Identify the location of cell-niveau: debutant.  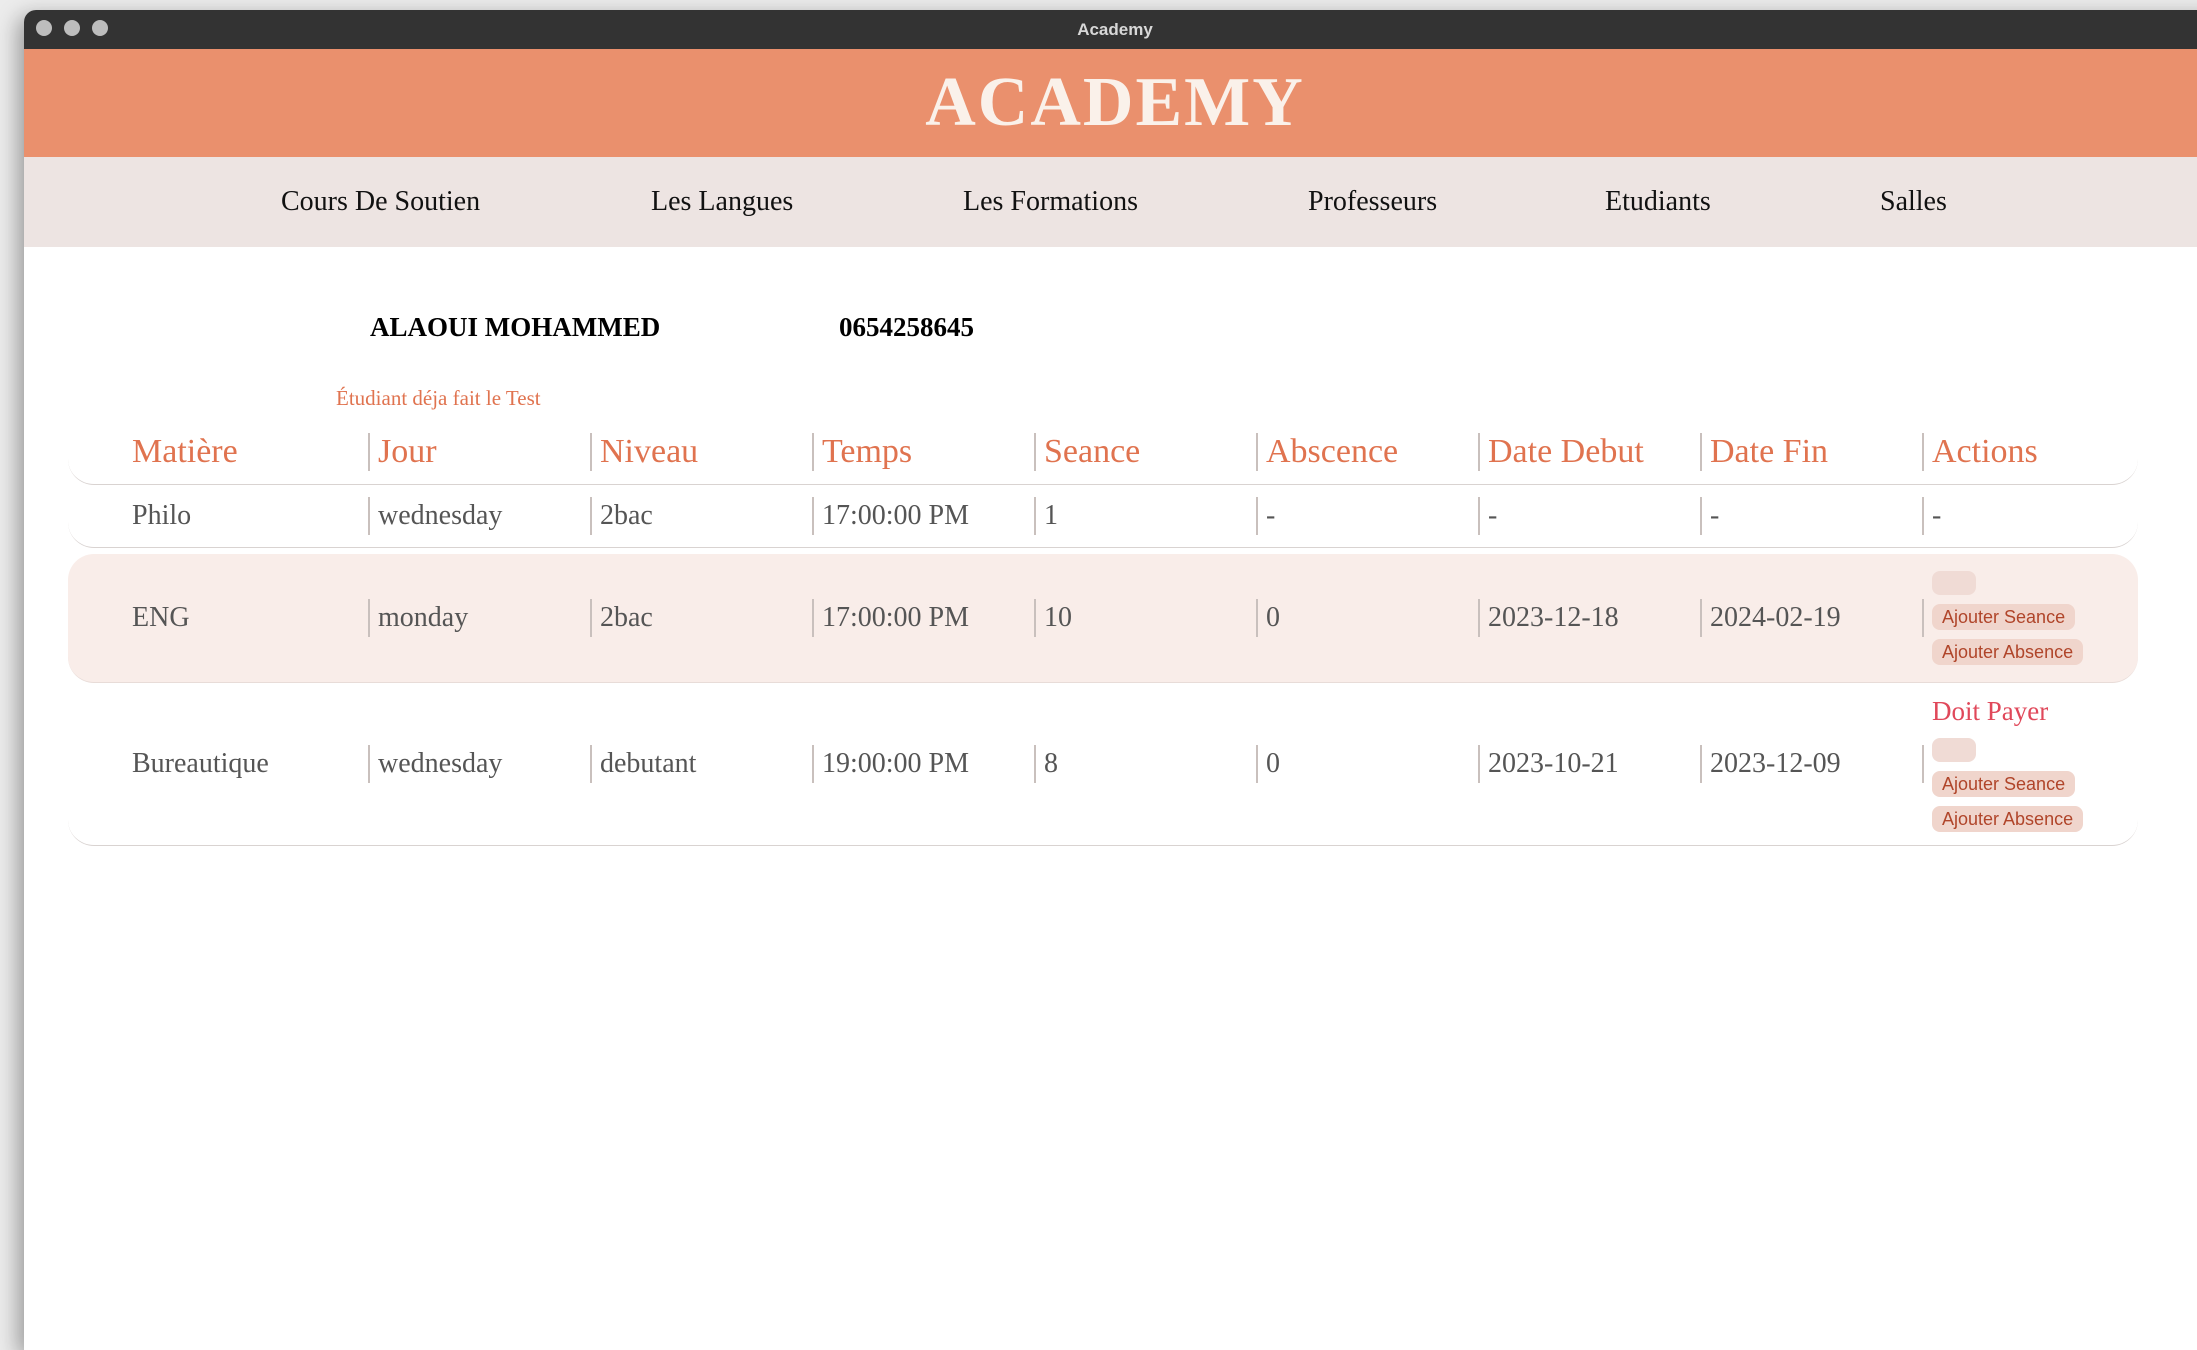
(643, 764).